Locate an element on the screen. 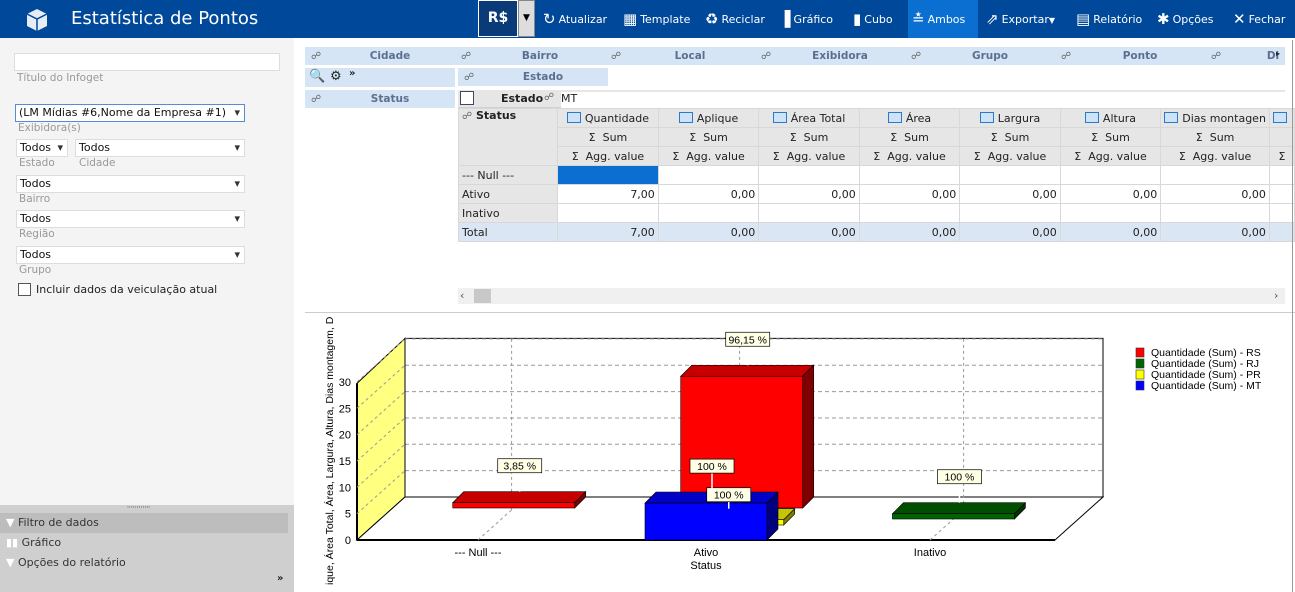  row-label: Inativo is located at coordinates (508, 213).